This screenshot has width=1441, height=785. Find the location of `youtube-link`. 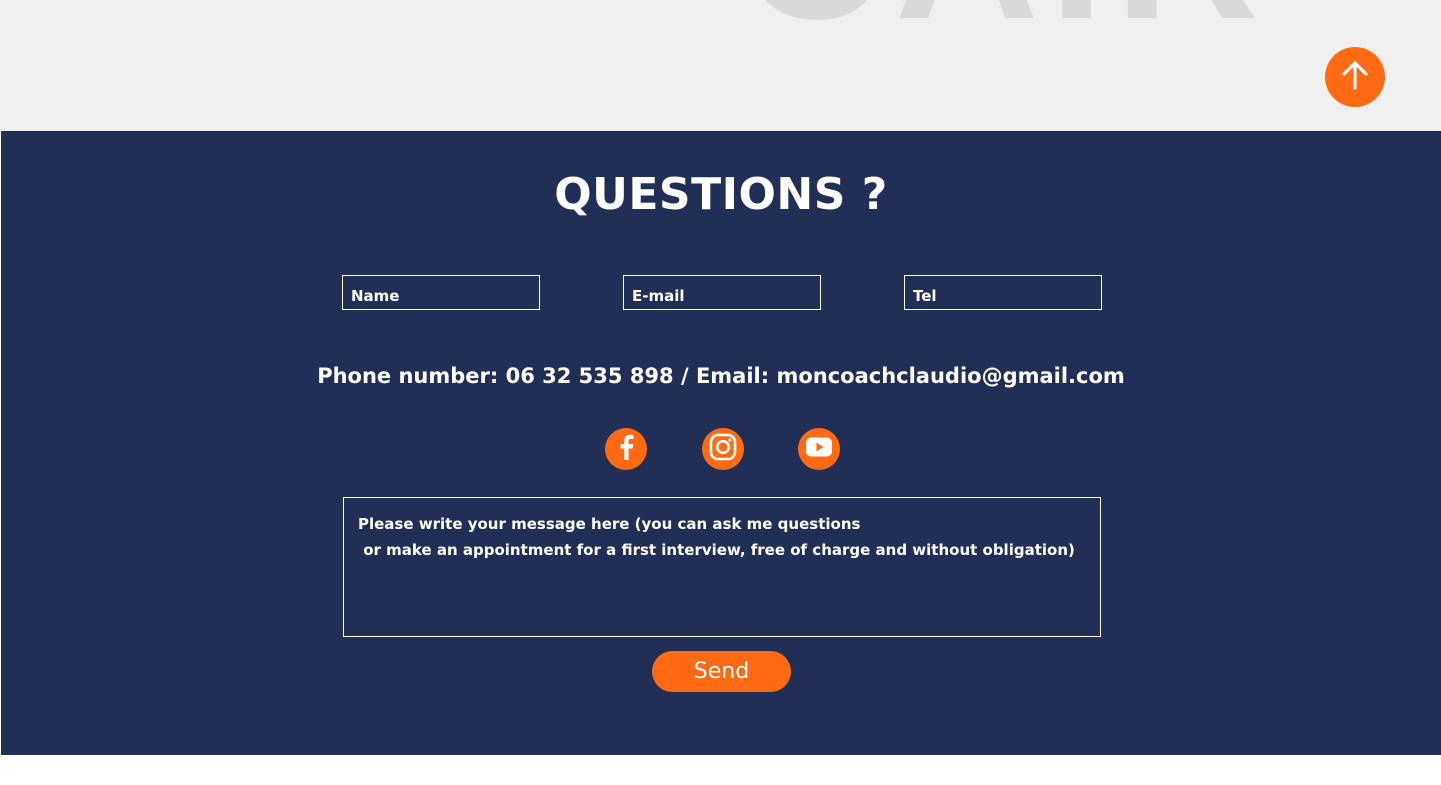

youtube-link is located at coordinates (819, 449).